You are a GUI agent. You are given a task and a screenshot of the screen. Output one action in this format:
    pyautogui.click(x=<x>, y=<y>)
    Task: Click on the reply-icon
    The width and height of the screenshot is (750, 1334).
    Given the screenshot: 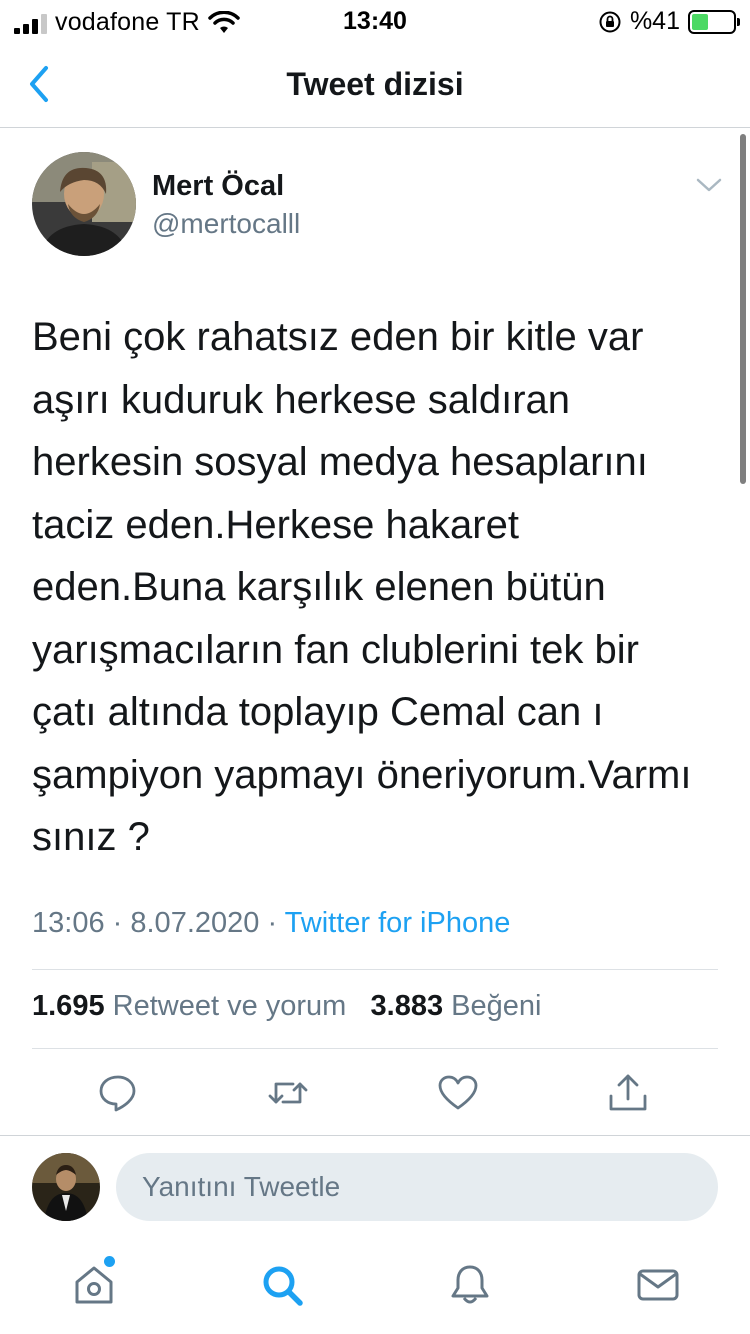 What is the action you would take?
    pyautogui.click(x=117, y=1093)
    